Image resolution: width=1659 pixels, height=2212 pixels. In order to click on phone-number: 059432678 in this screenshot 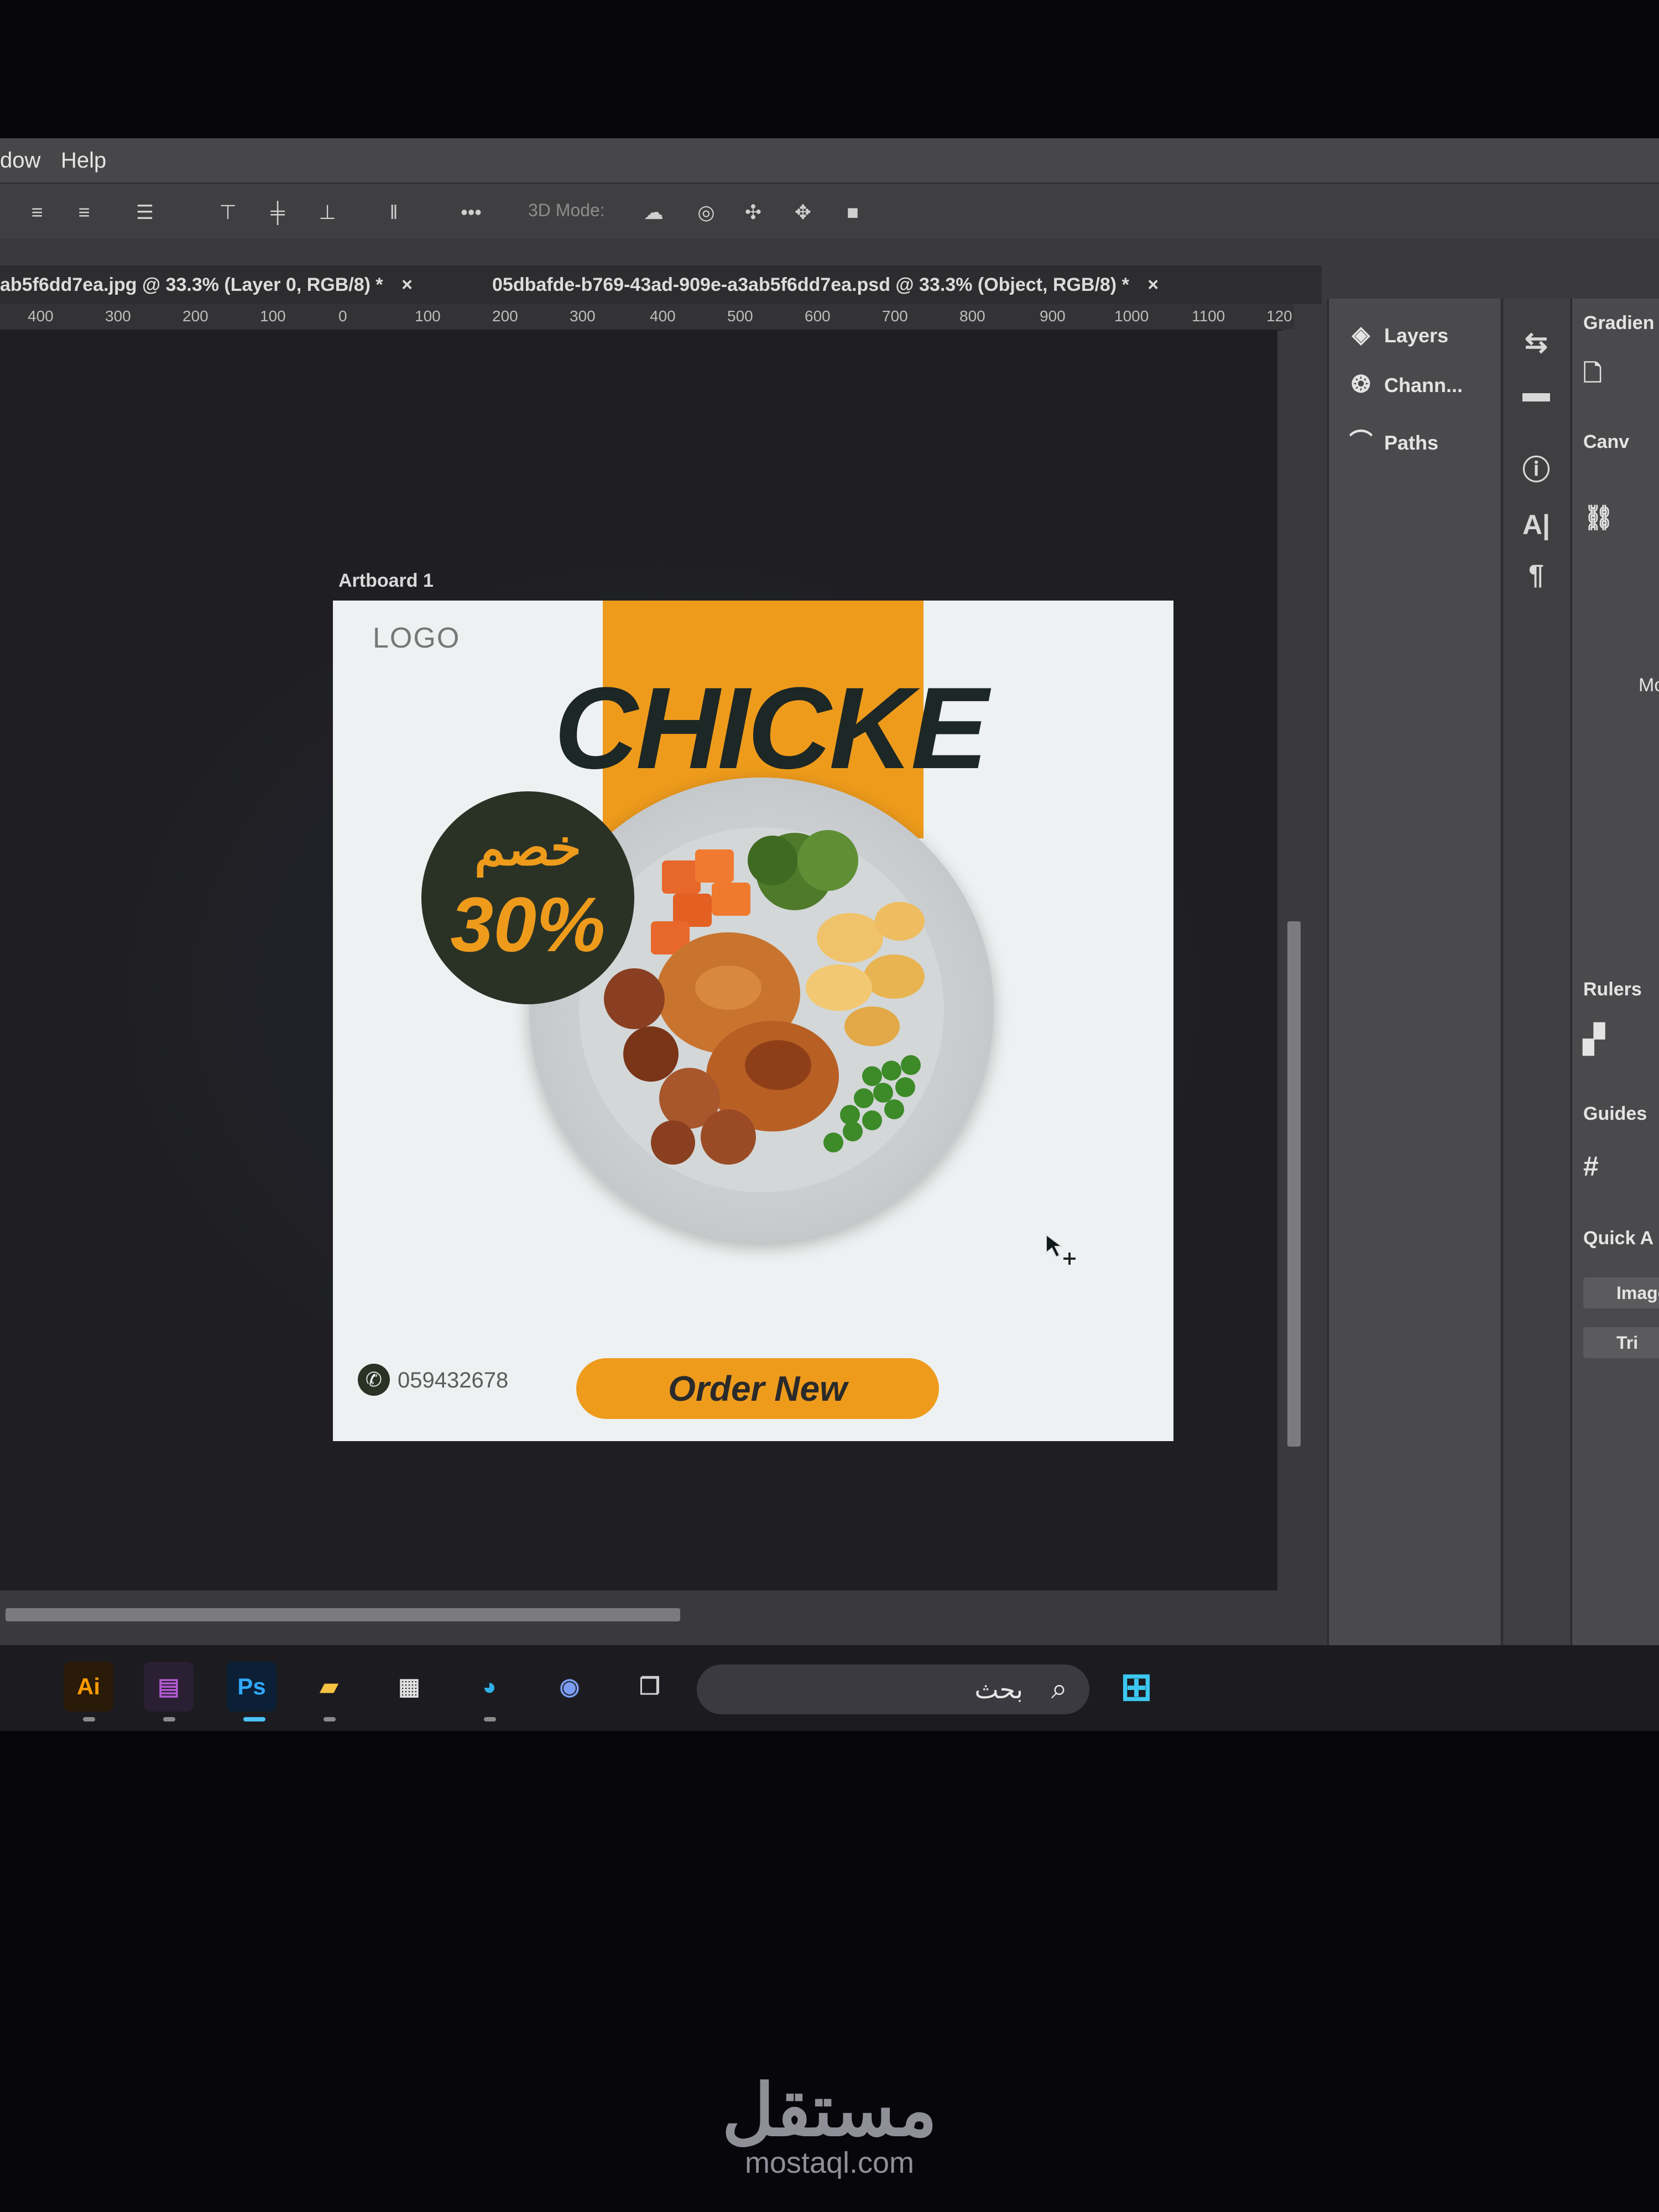, I will do `click(454, 1380)`.